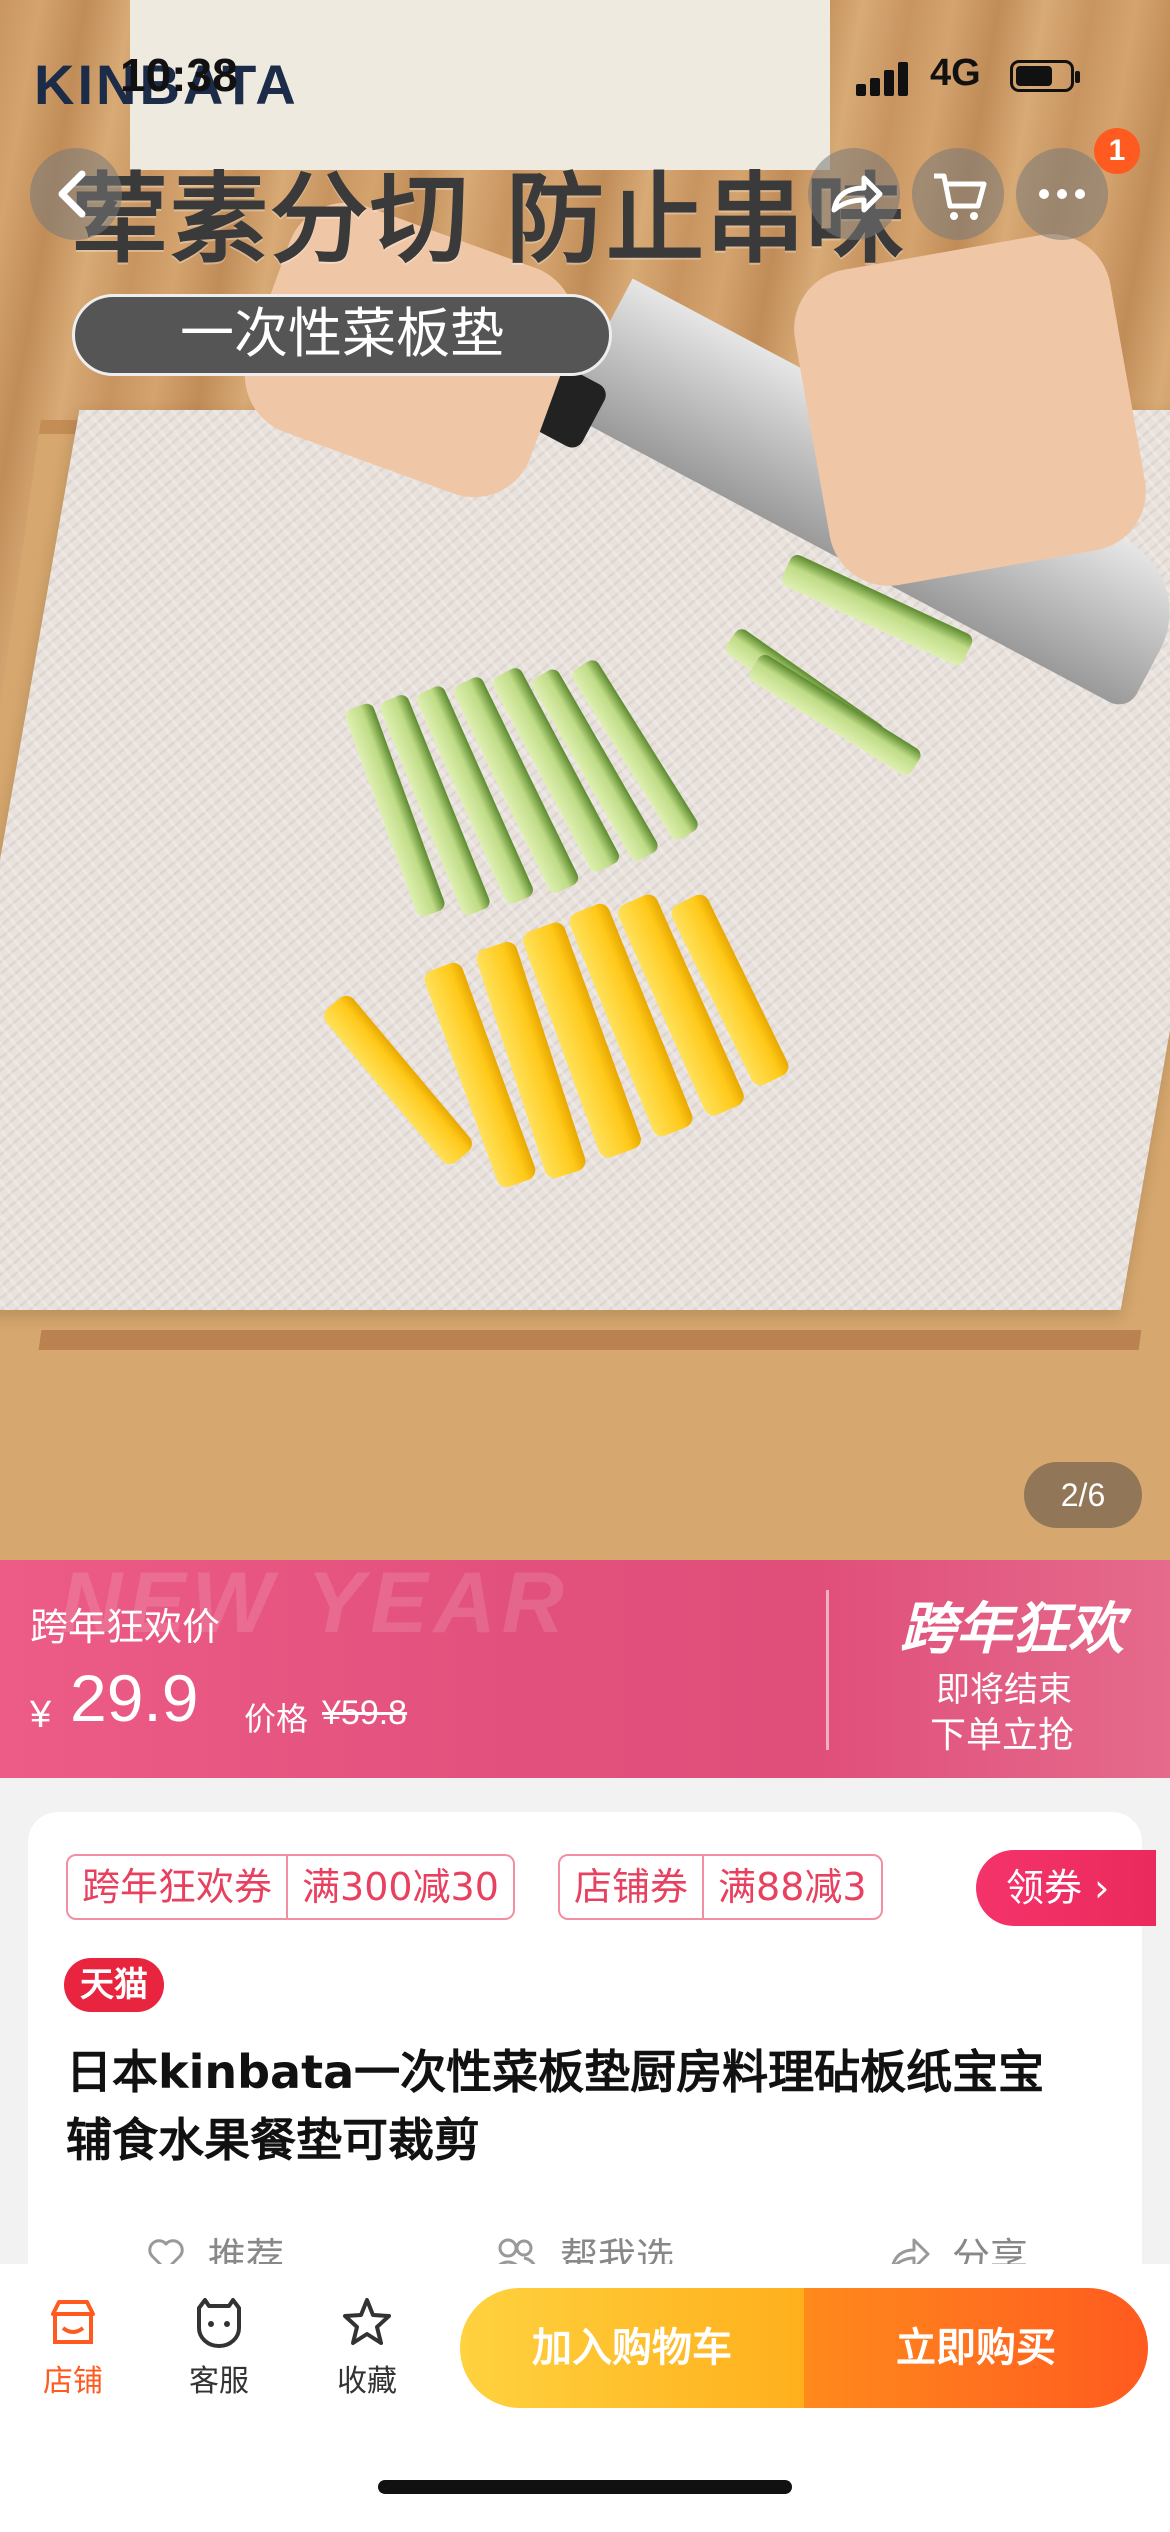 The width and height of the screenshot is (1170, 2532). I want to click on back-button, so click(76, 194).